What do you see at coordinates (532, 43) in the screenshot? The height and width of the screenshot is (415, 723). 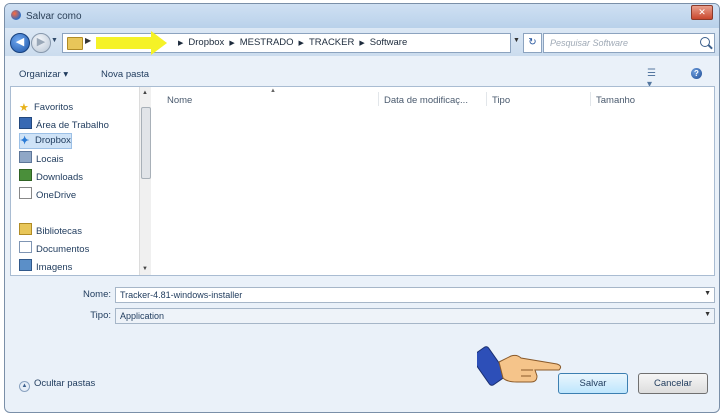 I see `refresh-button: ↻` at bounding box center [532, 43].